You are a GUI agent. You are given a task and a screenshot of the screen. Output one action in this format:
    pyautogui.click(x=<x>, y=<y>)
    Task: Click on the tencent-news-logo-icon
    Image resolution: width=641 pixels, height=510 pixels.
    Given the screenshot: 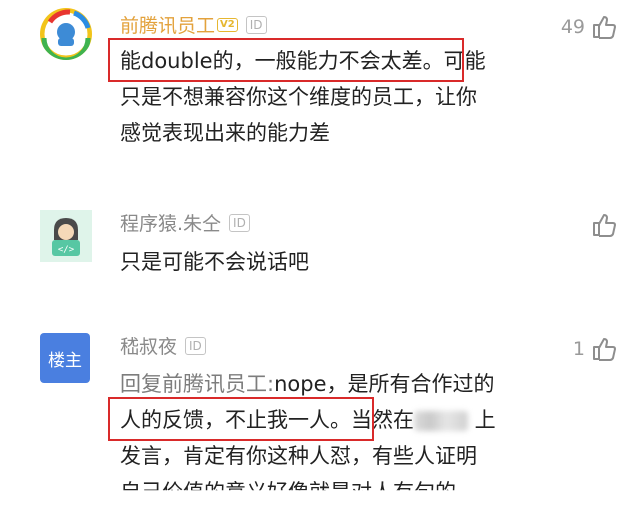 What is the action you would take?
    pyautogui.click(x=66, y=34)
    